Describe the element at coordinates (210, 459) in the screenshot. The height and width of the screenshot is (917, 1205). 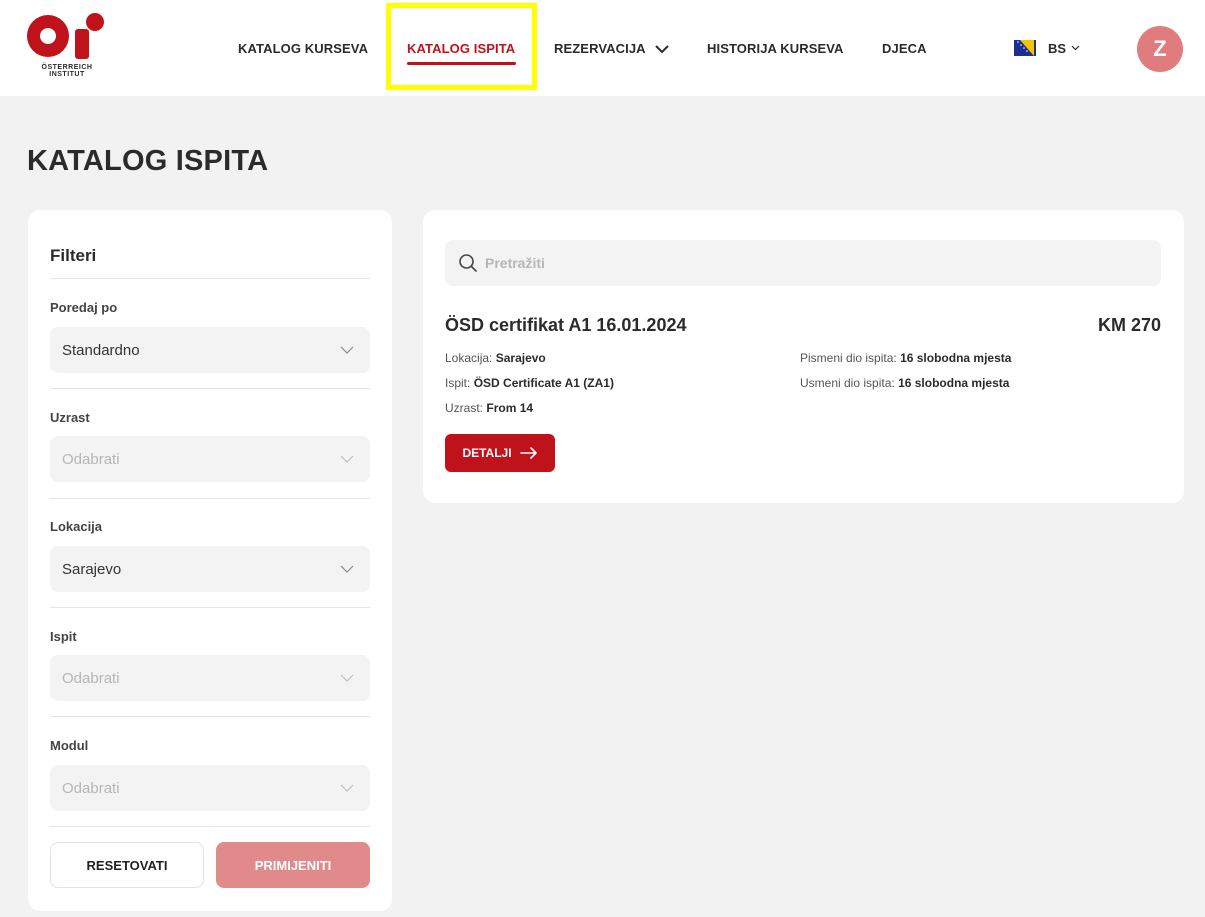
I see `age-select: Odabrati` at that location.